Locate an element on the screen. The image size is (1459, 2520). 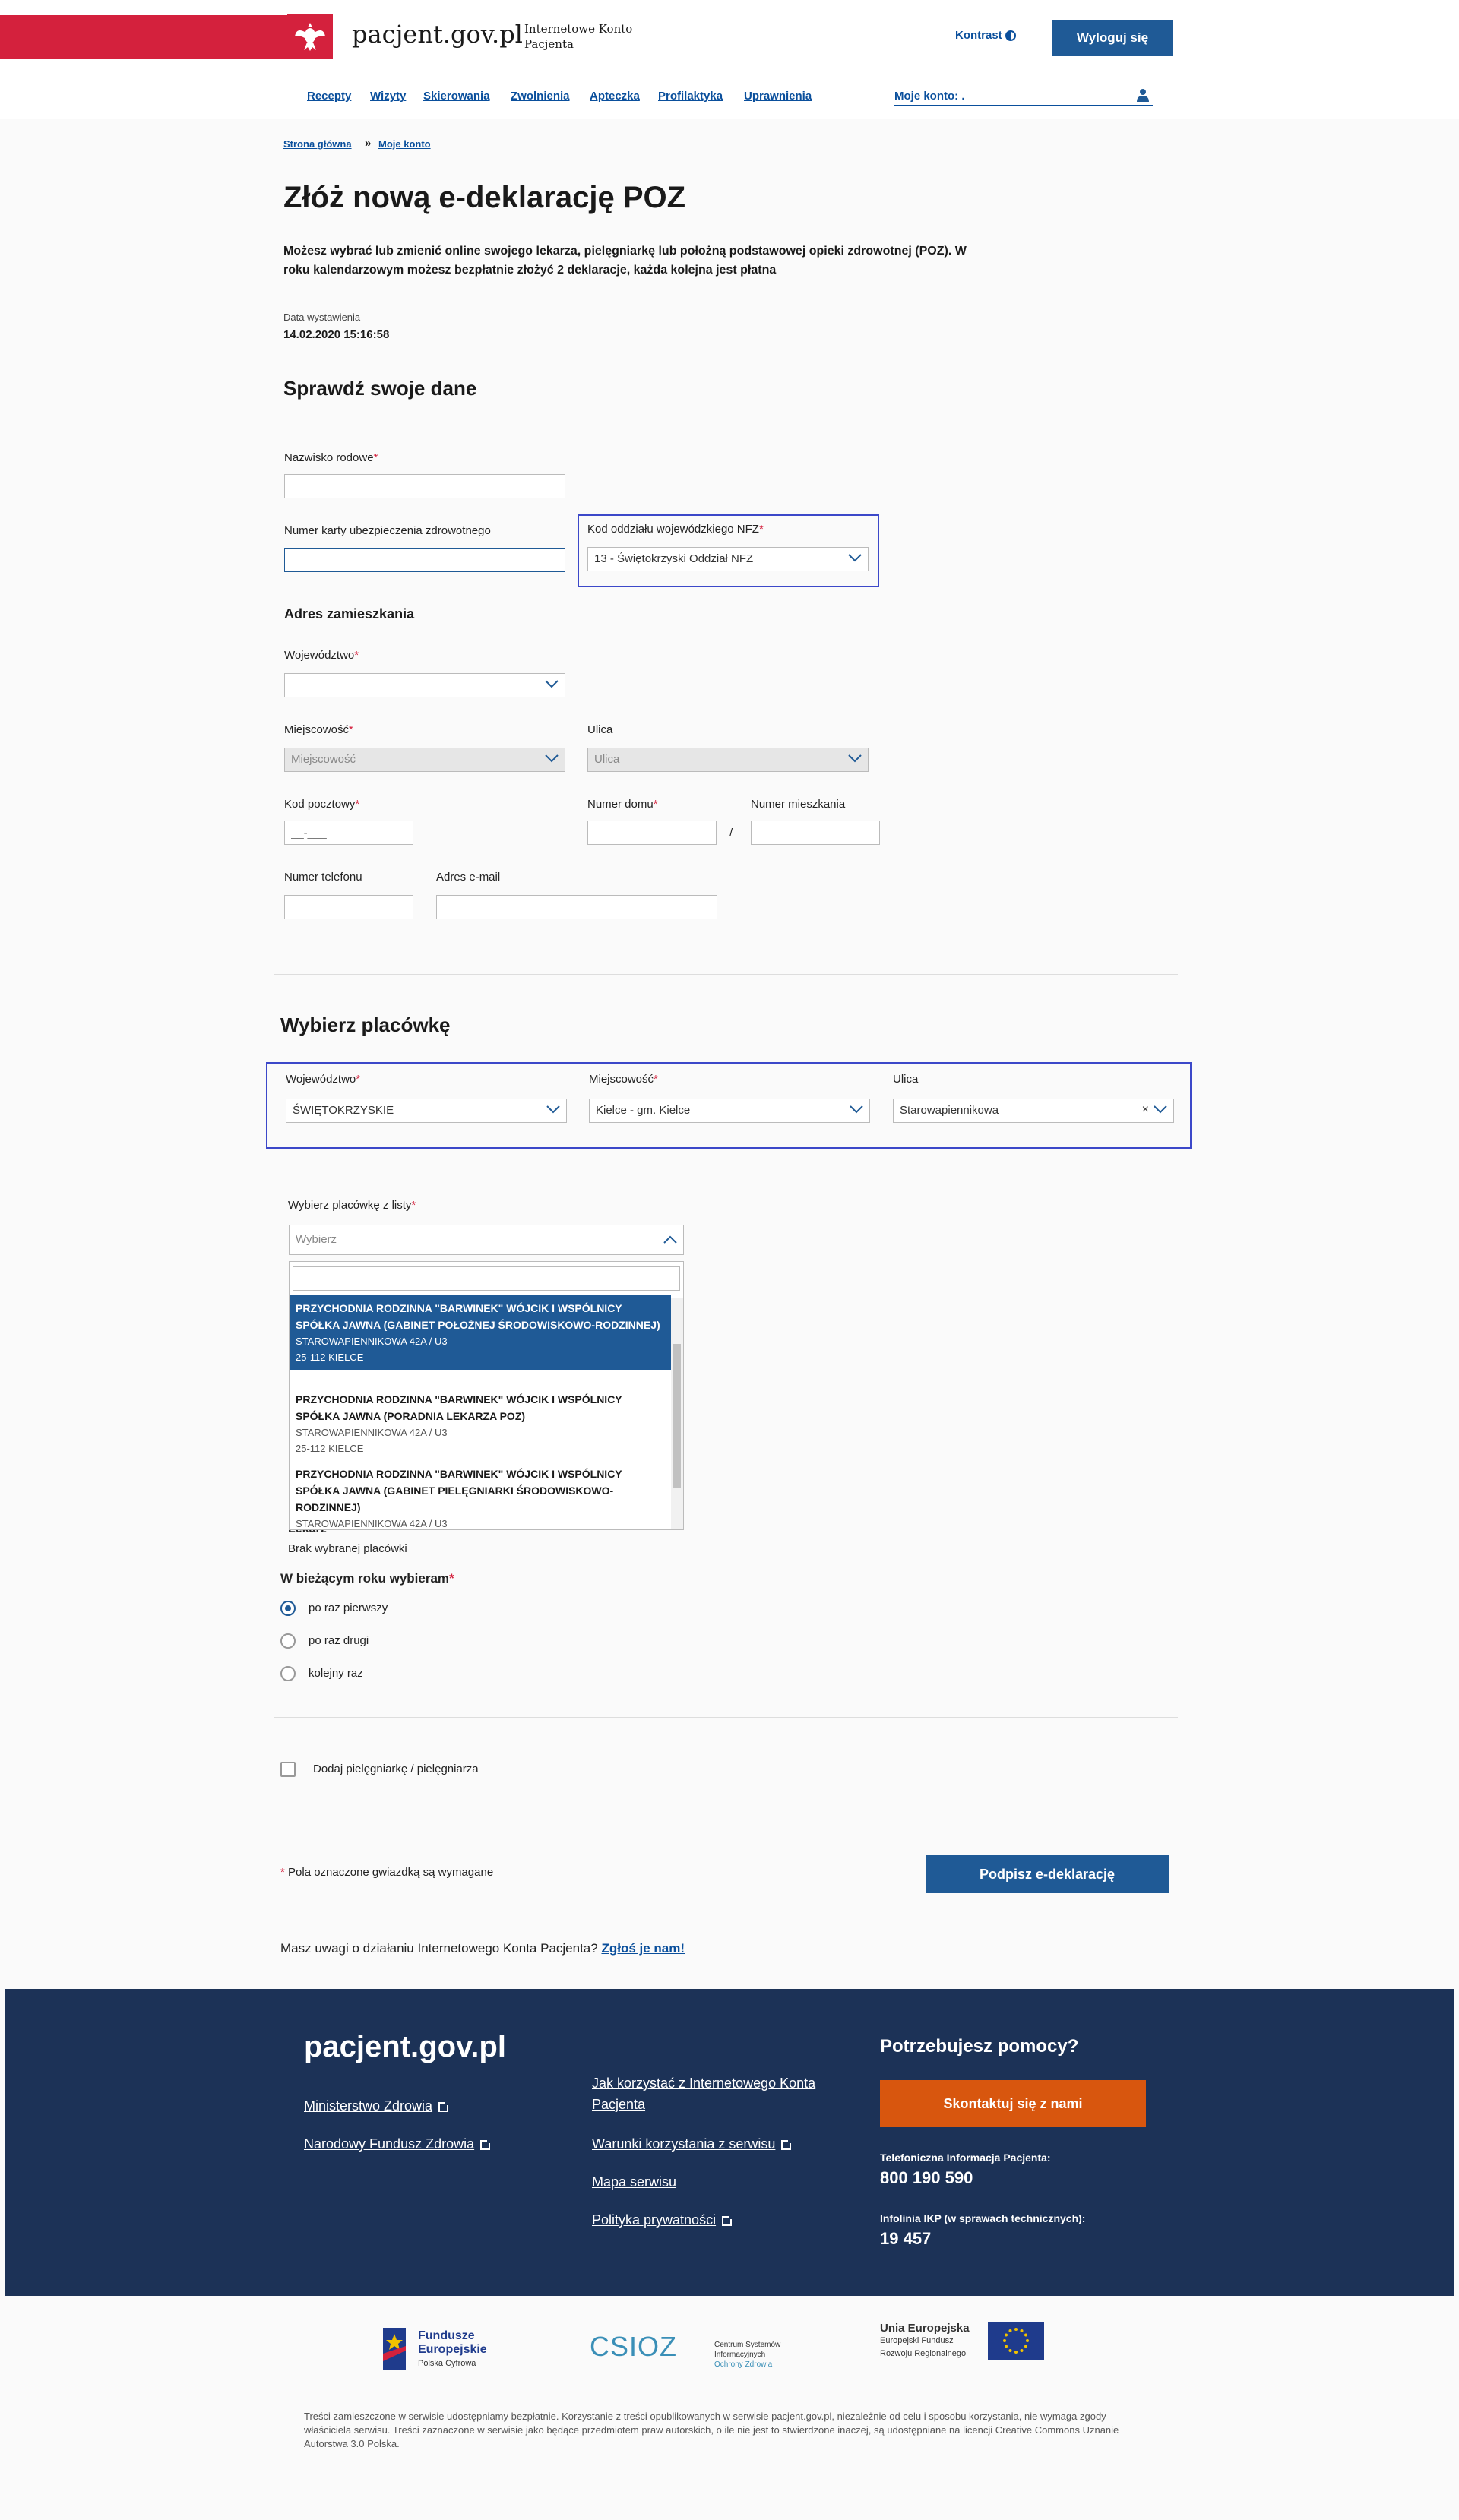
scrollbar-thumb is located at coordinates (677, 1416).